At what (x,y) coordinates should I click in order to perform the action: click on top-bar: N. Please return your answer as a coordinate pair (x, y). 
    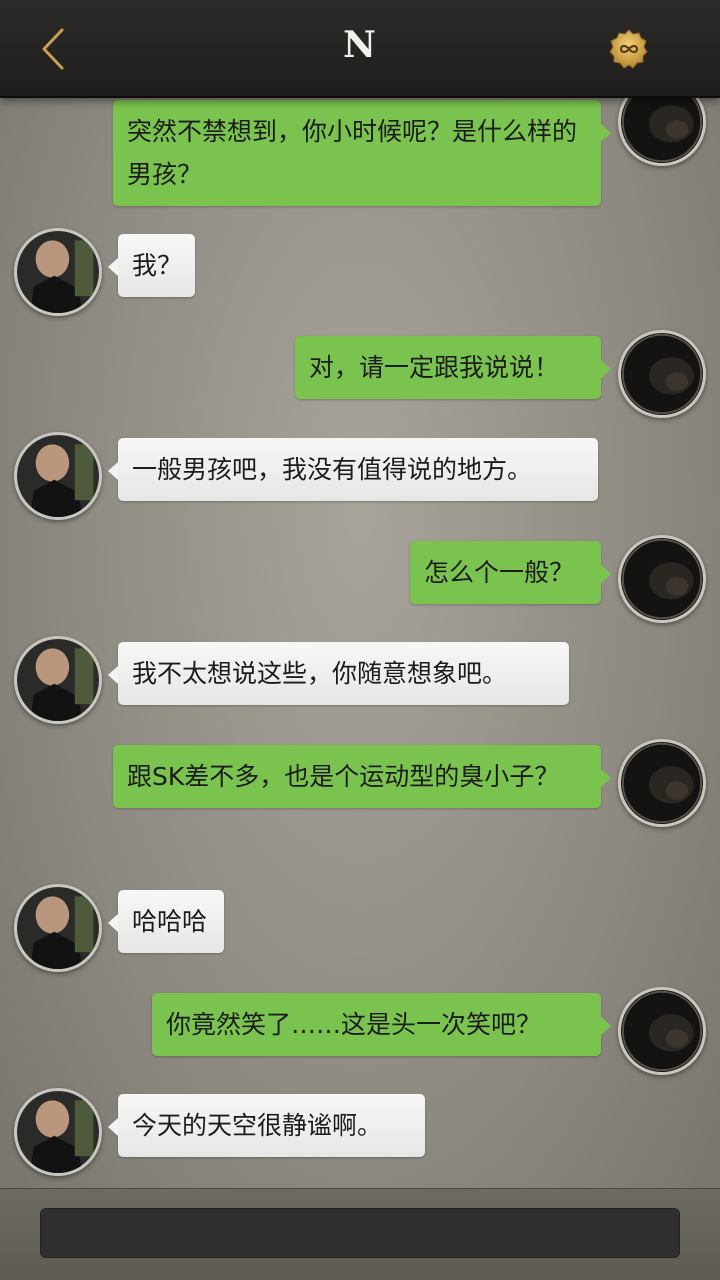
    Looking at the image, I should click on (360, 49).